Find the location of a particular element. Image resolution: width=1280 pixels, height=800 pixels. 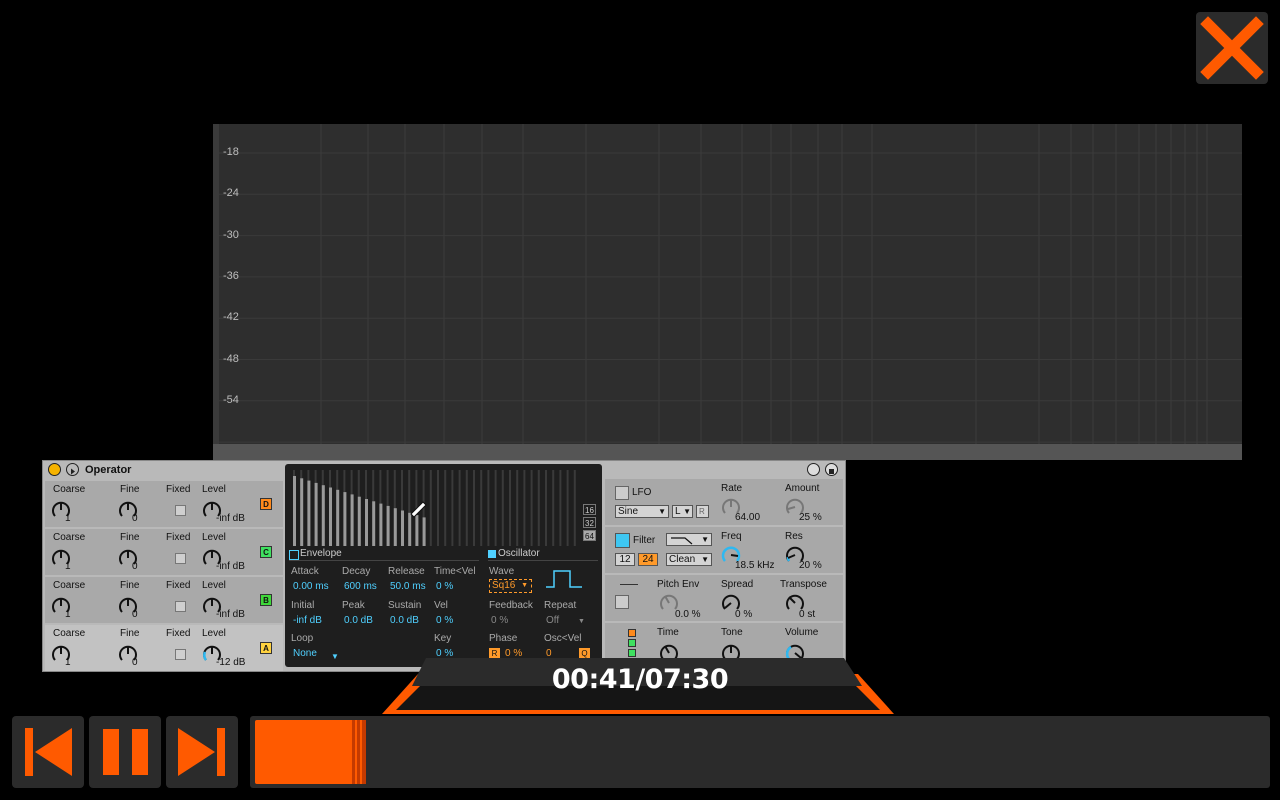

db-scale-label: -24 is located at coordinates (231, 193).